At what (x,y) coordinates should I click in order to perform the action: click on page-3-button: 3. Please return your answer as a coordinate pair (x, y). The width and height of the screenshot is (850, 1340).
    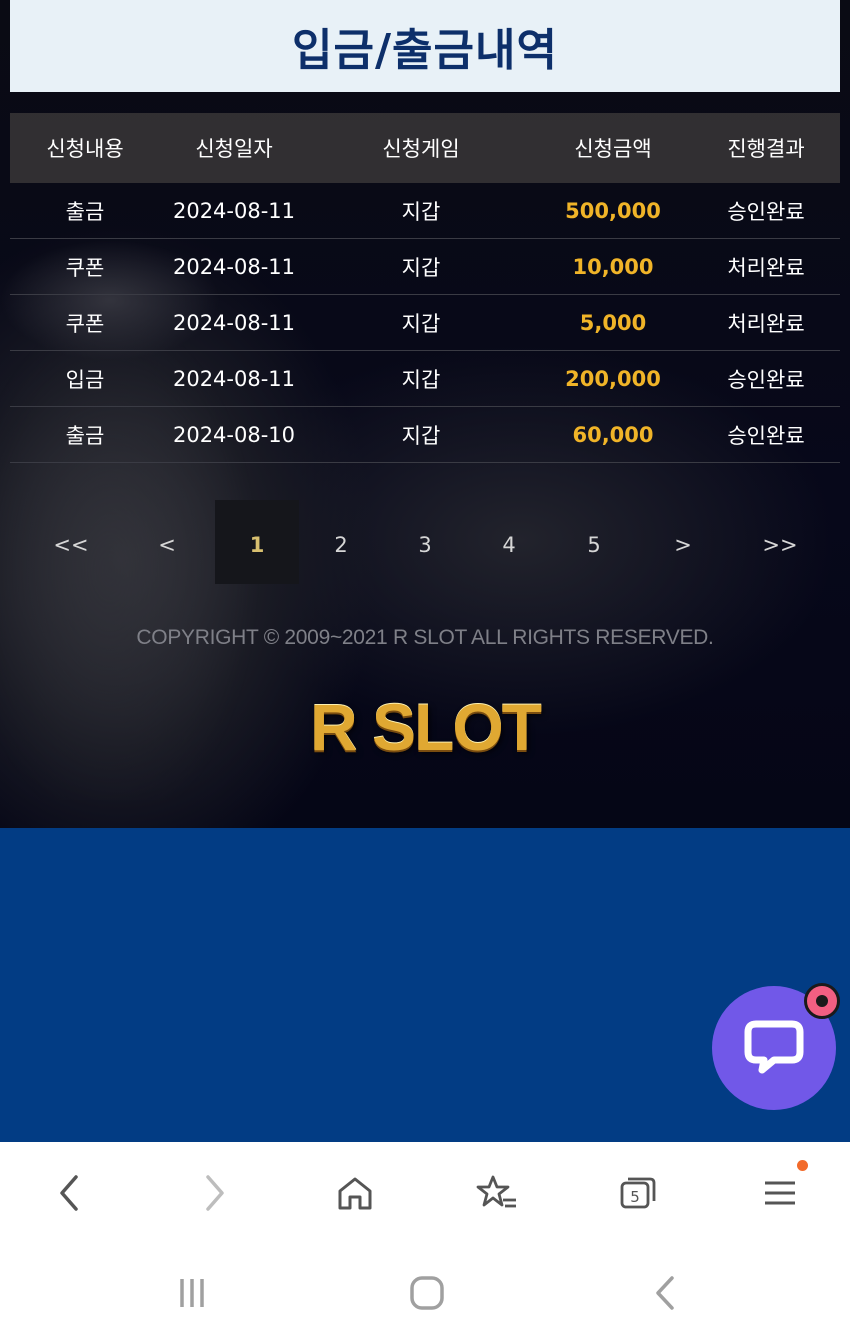
    Looking at the image, I should click on (425, 542).